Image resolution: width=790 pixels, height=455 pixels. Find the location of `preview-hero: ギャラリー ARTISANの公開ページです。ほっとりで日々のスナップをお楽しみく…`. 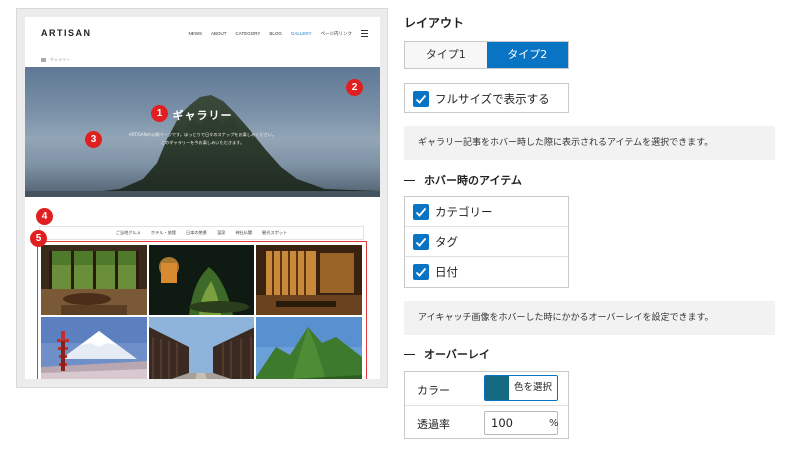

preview-hero: ギャラリー ARTISANの公開ページです。ほっとりで日々のスナップをお楽しみく… is located at coordinates (202, 132).